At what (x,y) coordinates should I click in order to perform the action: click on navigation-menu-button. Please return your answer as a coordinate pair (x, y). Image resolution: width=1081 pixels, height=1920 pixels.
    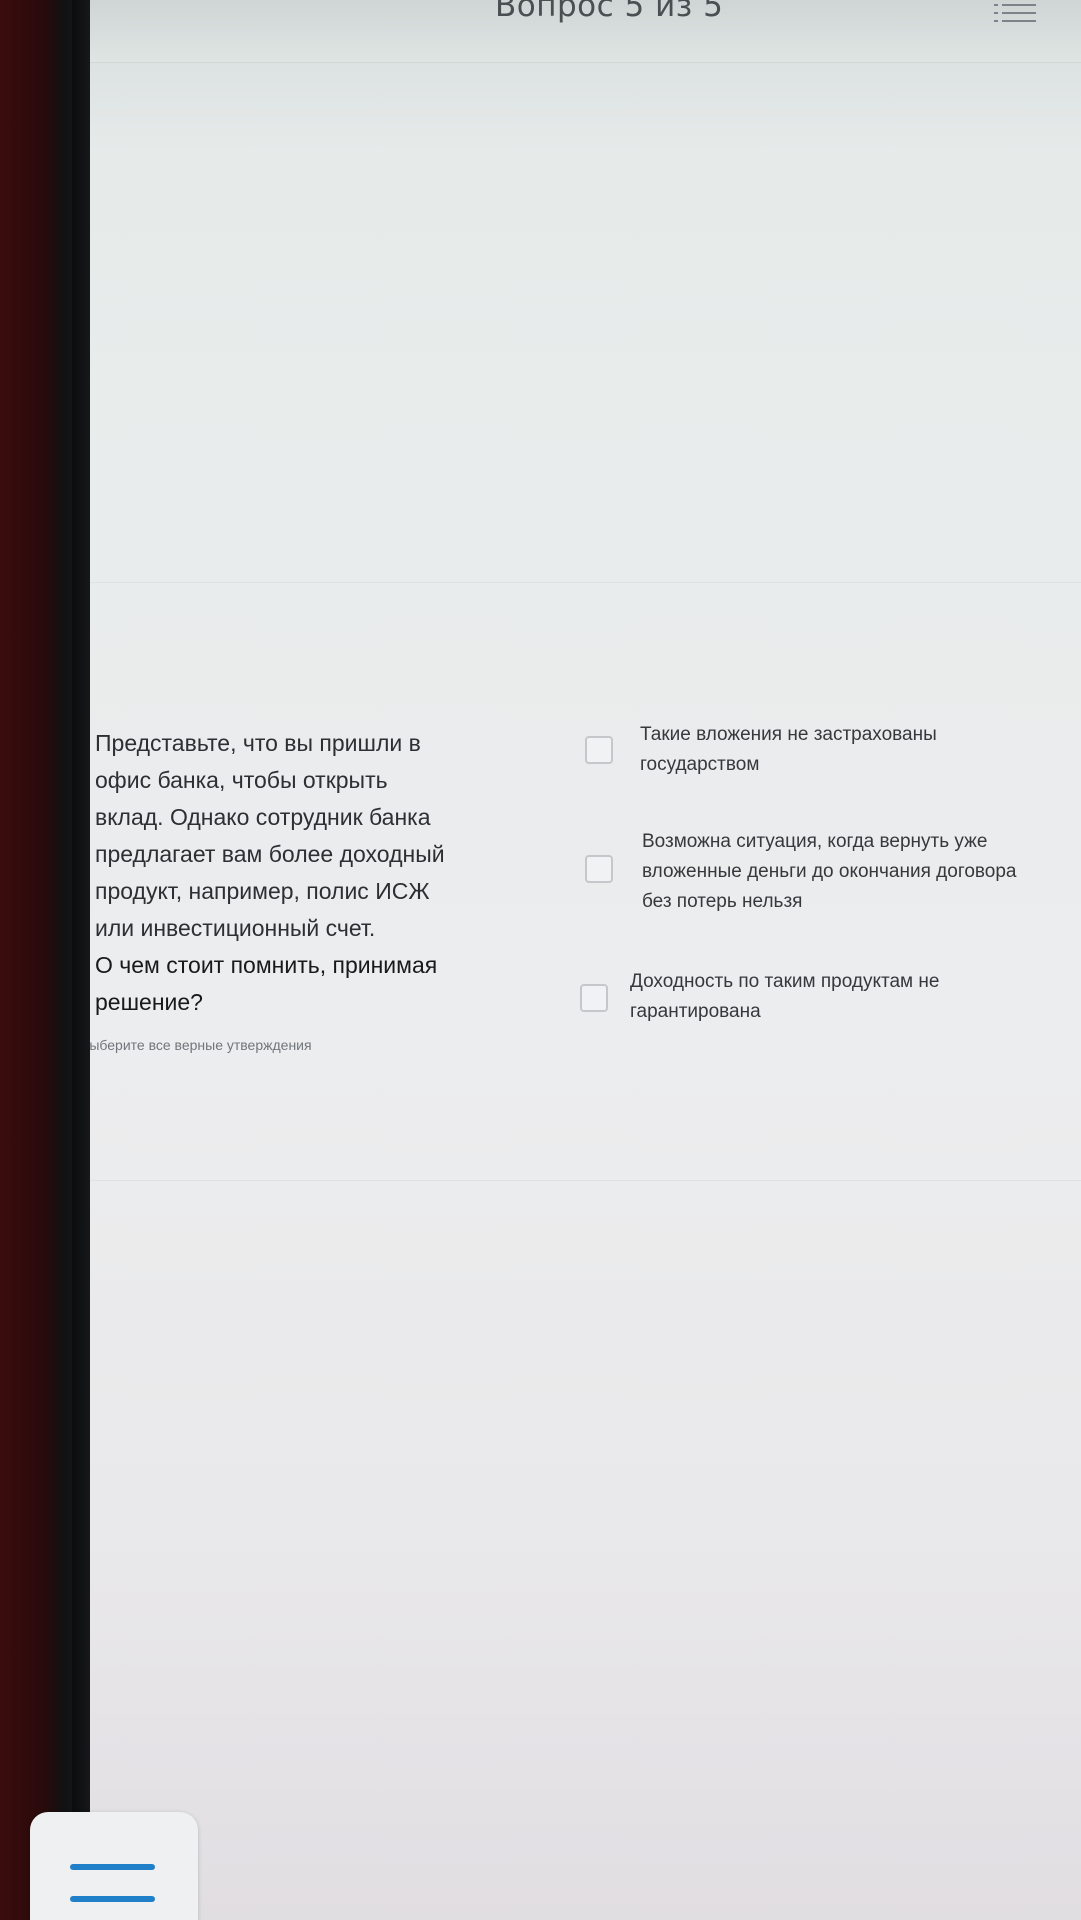
    Looking at the image, I should click on (114, 1866).